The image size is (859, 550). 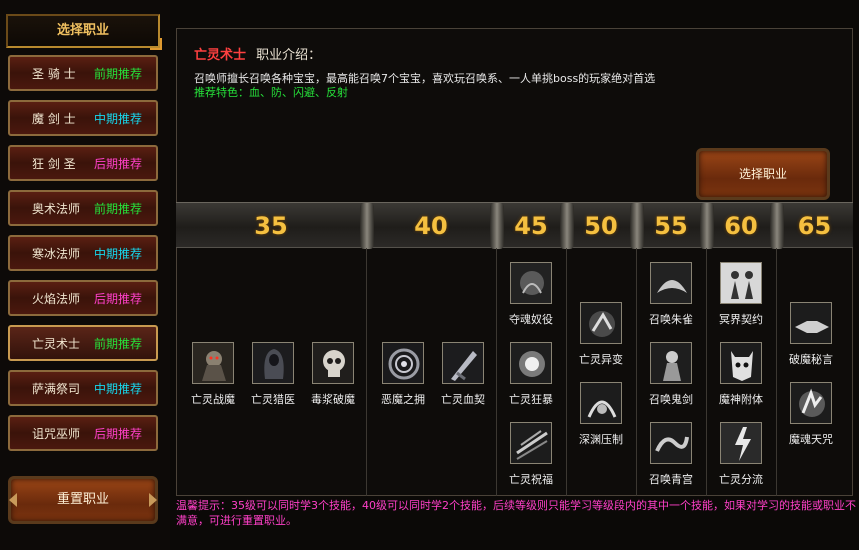 I want to click on class-button-paladin: 圣 骑 士 前期推荐, so click(x=83, y=73).